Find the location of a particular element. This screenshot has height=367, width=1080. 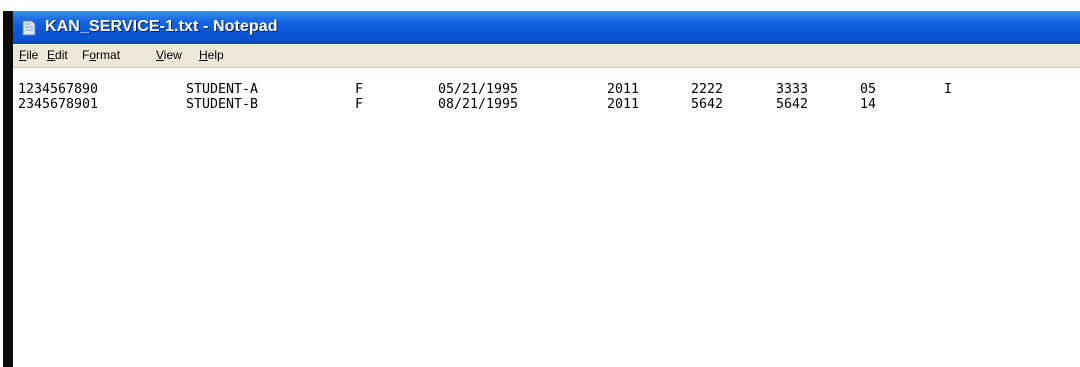

menu-format-label: rmat is located at coordinates (108, 55).